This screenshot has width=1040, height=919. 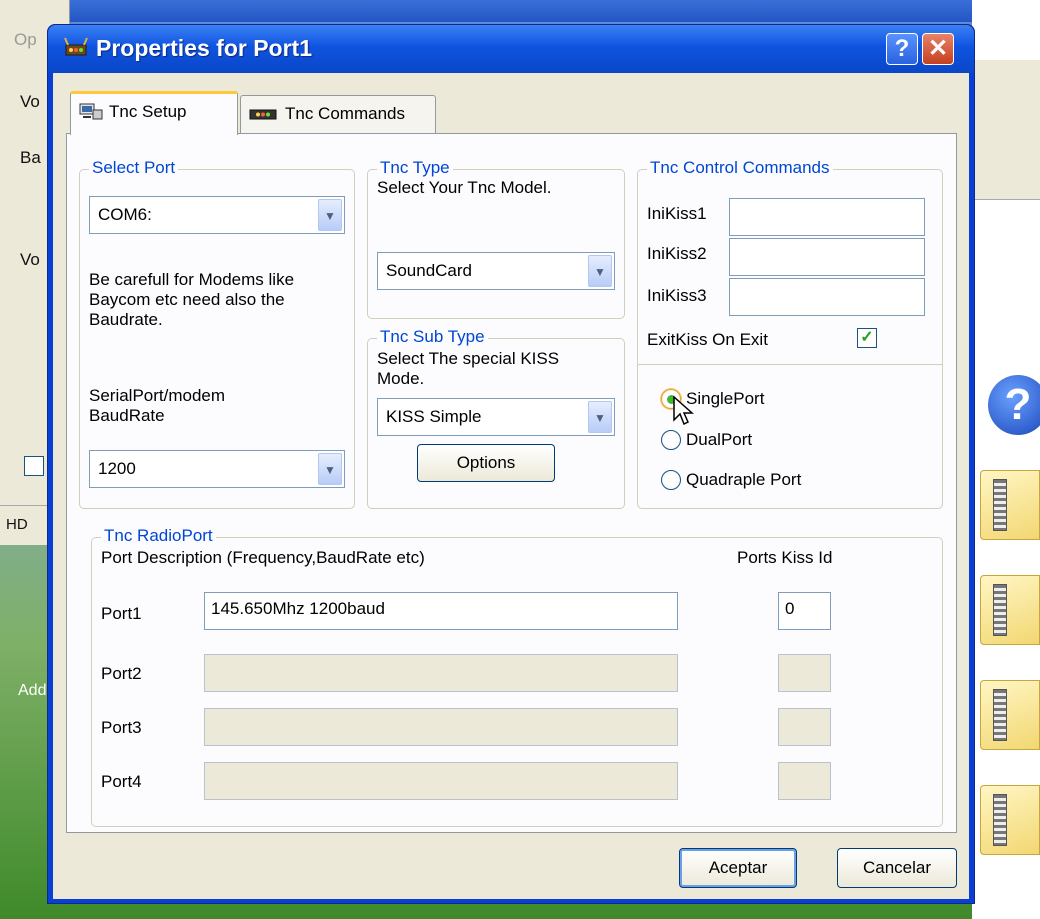 I want to click on dialog-title: Properties for Port1, so click(x=204, y=48).